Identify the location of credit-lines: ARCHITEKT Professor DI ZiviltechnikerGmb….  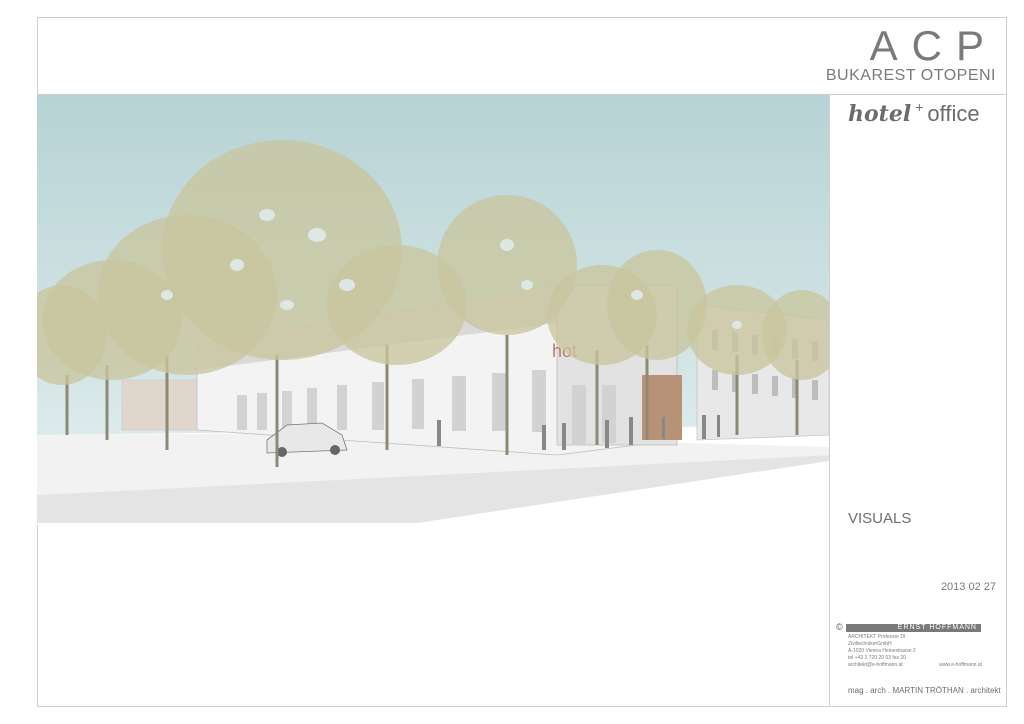
(915, 651).